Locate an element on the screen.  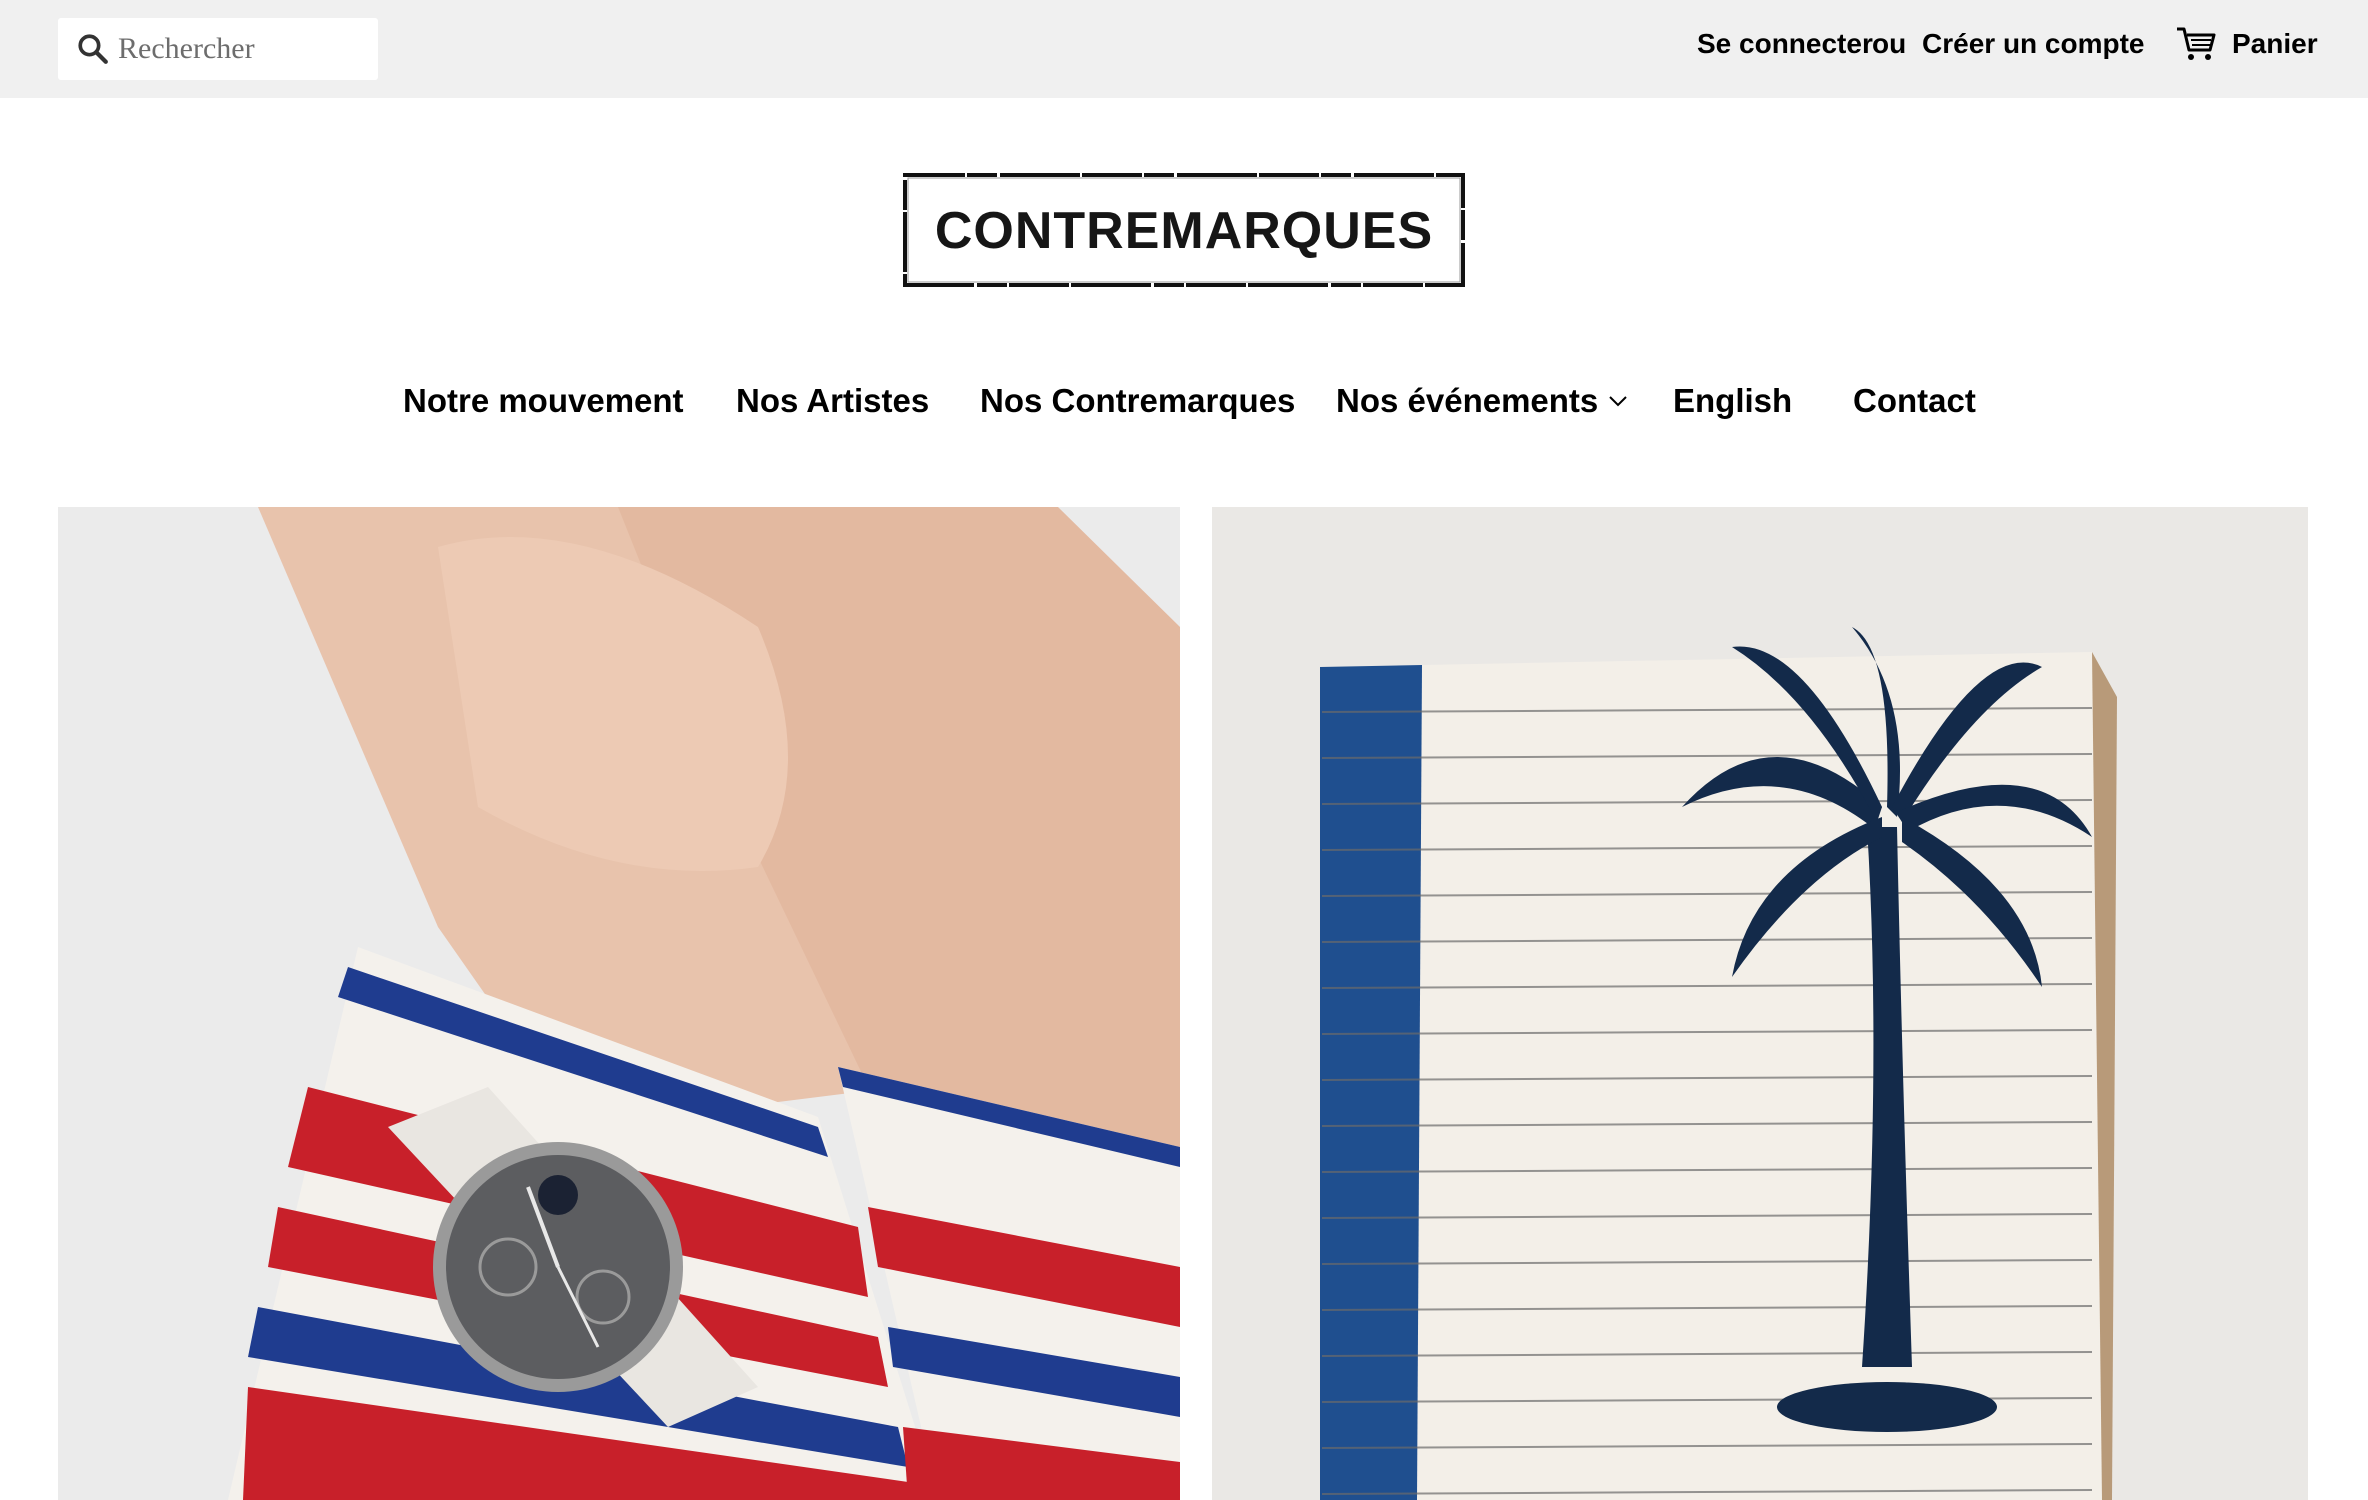
or-separator: ou is located at coordinates (1889, 43).